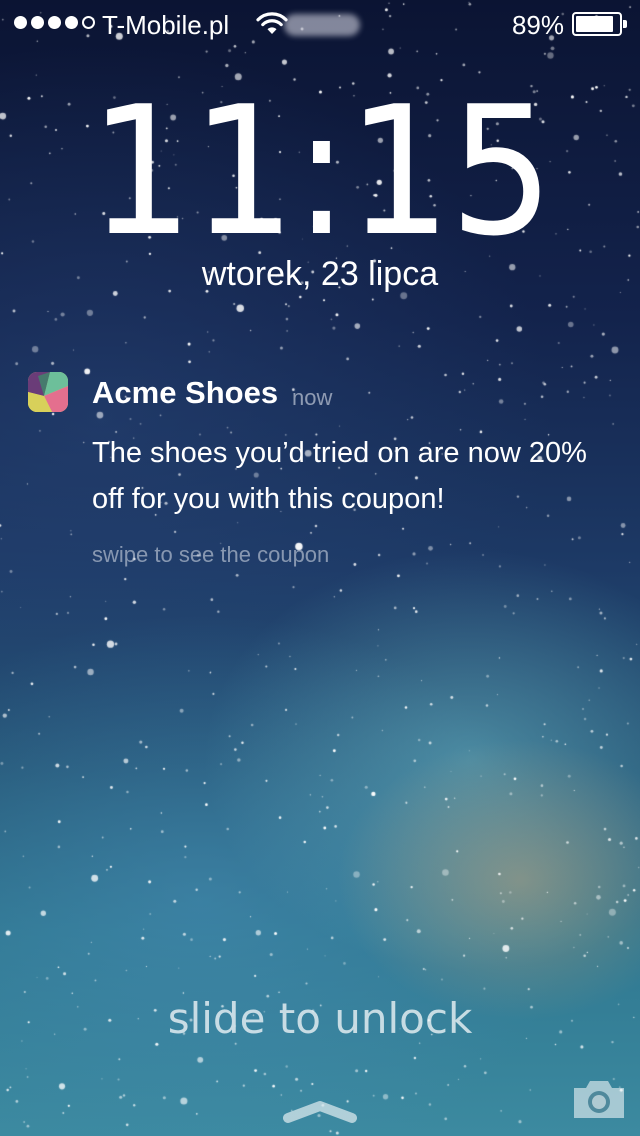 The width and height of the screenshot is (640, 1136). What do you see at coordinates (320, 1019) in the screenshot?
I see `slide-to-unlock: slide to unlock` at bounding box center [320, 1019].